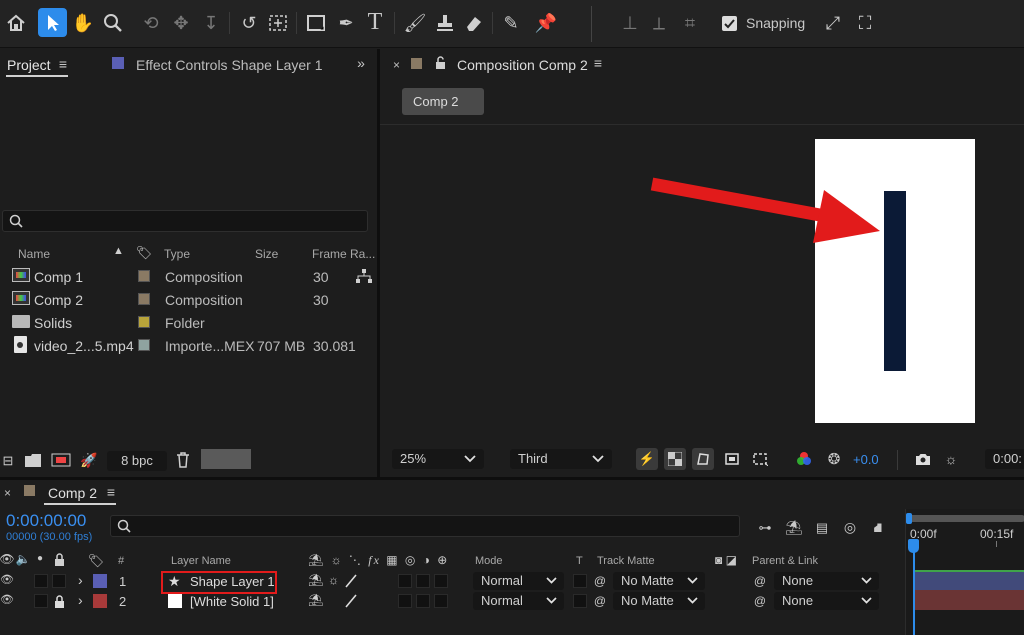 This screenshot has height=635, width=1024. I want to click on pan-camera-icon: ✥, so click(181, 23).